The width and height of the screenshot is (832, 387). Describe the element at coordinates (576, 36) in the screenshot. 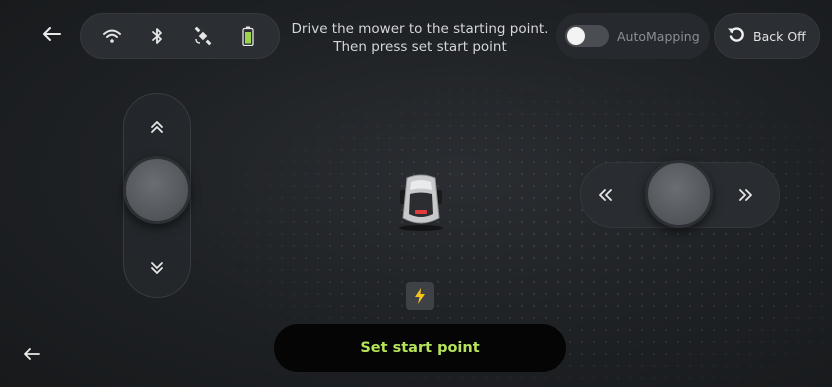

I see `toggle-knob` at that location.